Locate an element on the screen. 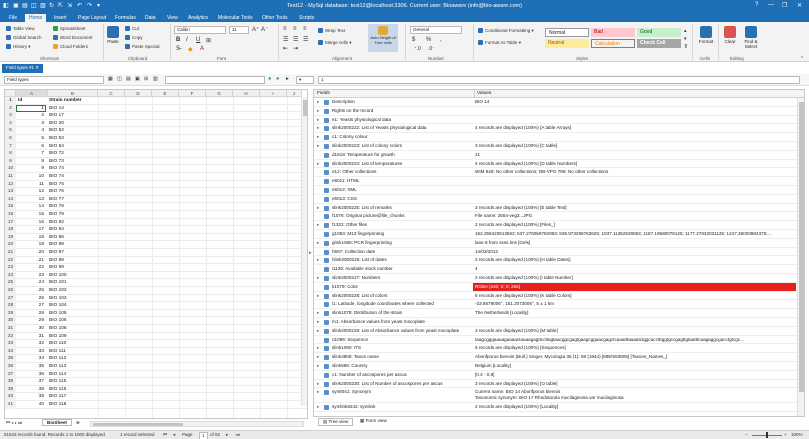 This screenshot has width=809, height=439. field-value: BIO 14 is located at coordinates (634, 102).